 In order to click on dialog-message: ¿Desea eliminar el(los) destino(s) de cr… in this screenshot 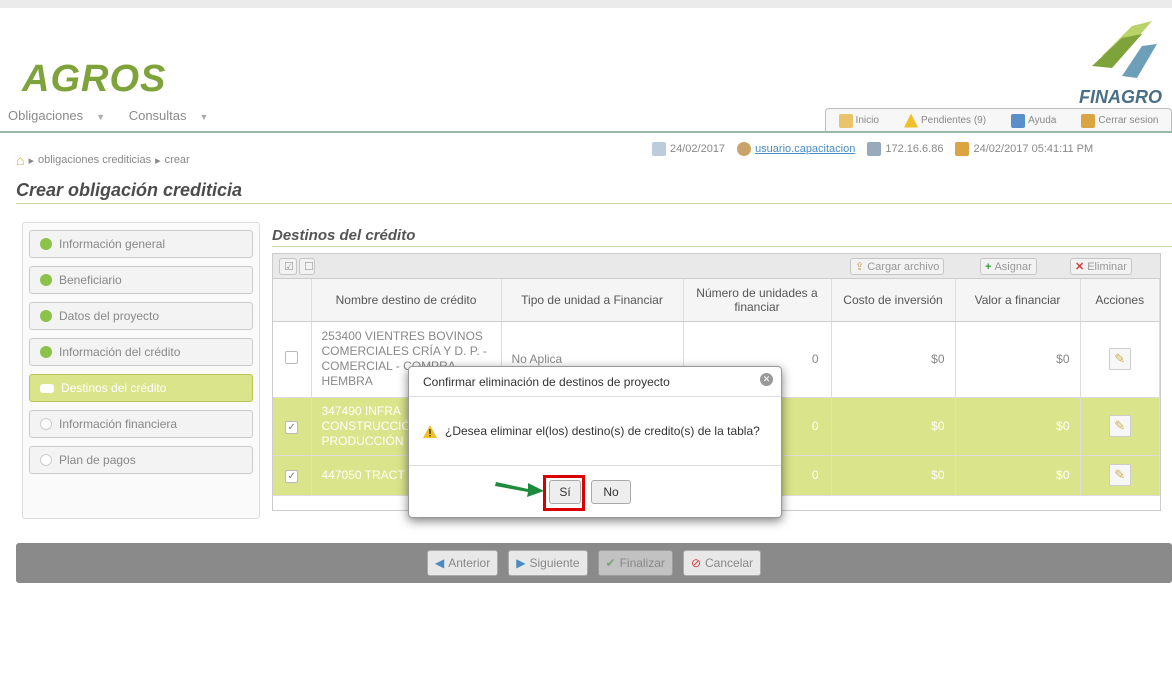, I will do `click(602, 431)`.